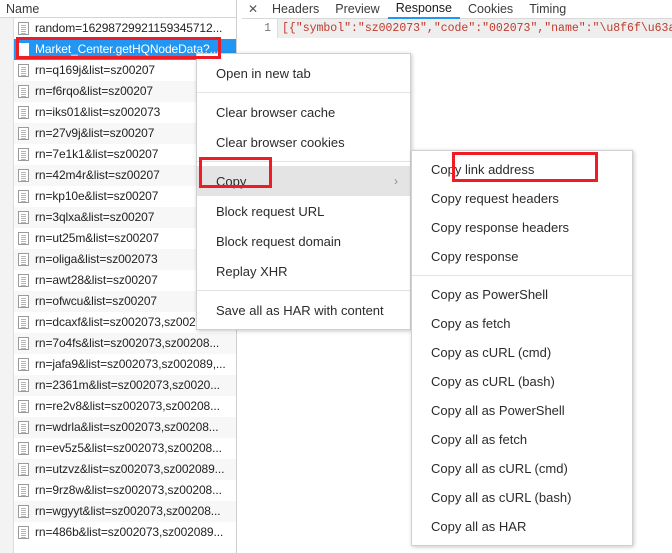 This screenshot has height=553, width=672. Describe the element at coordinates (522, 439) in the screenshot. I see `submenu-item-copy-all-as-fetch: Copy all as fetch` at that location.